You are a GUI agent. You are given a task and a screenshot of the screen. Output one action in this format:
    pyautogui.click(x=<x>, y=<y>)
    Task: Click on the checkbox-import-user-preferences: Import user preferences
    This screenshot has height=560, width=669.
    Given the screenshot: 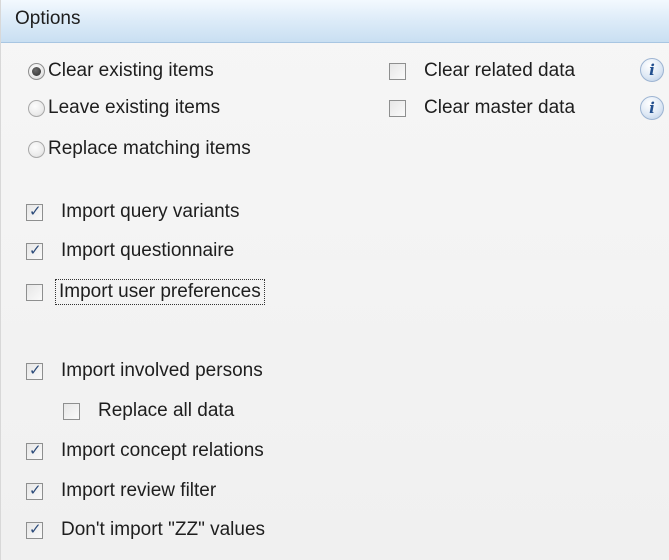 What is the action you would take?
    pyautogui.click(x=145, y=292)
    